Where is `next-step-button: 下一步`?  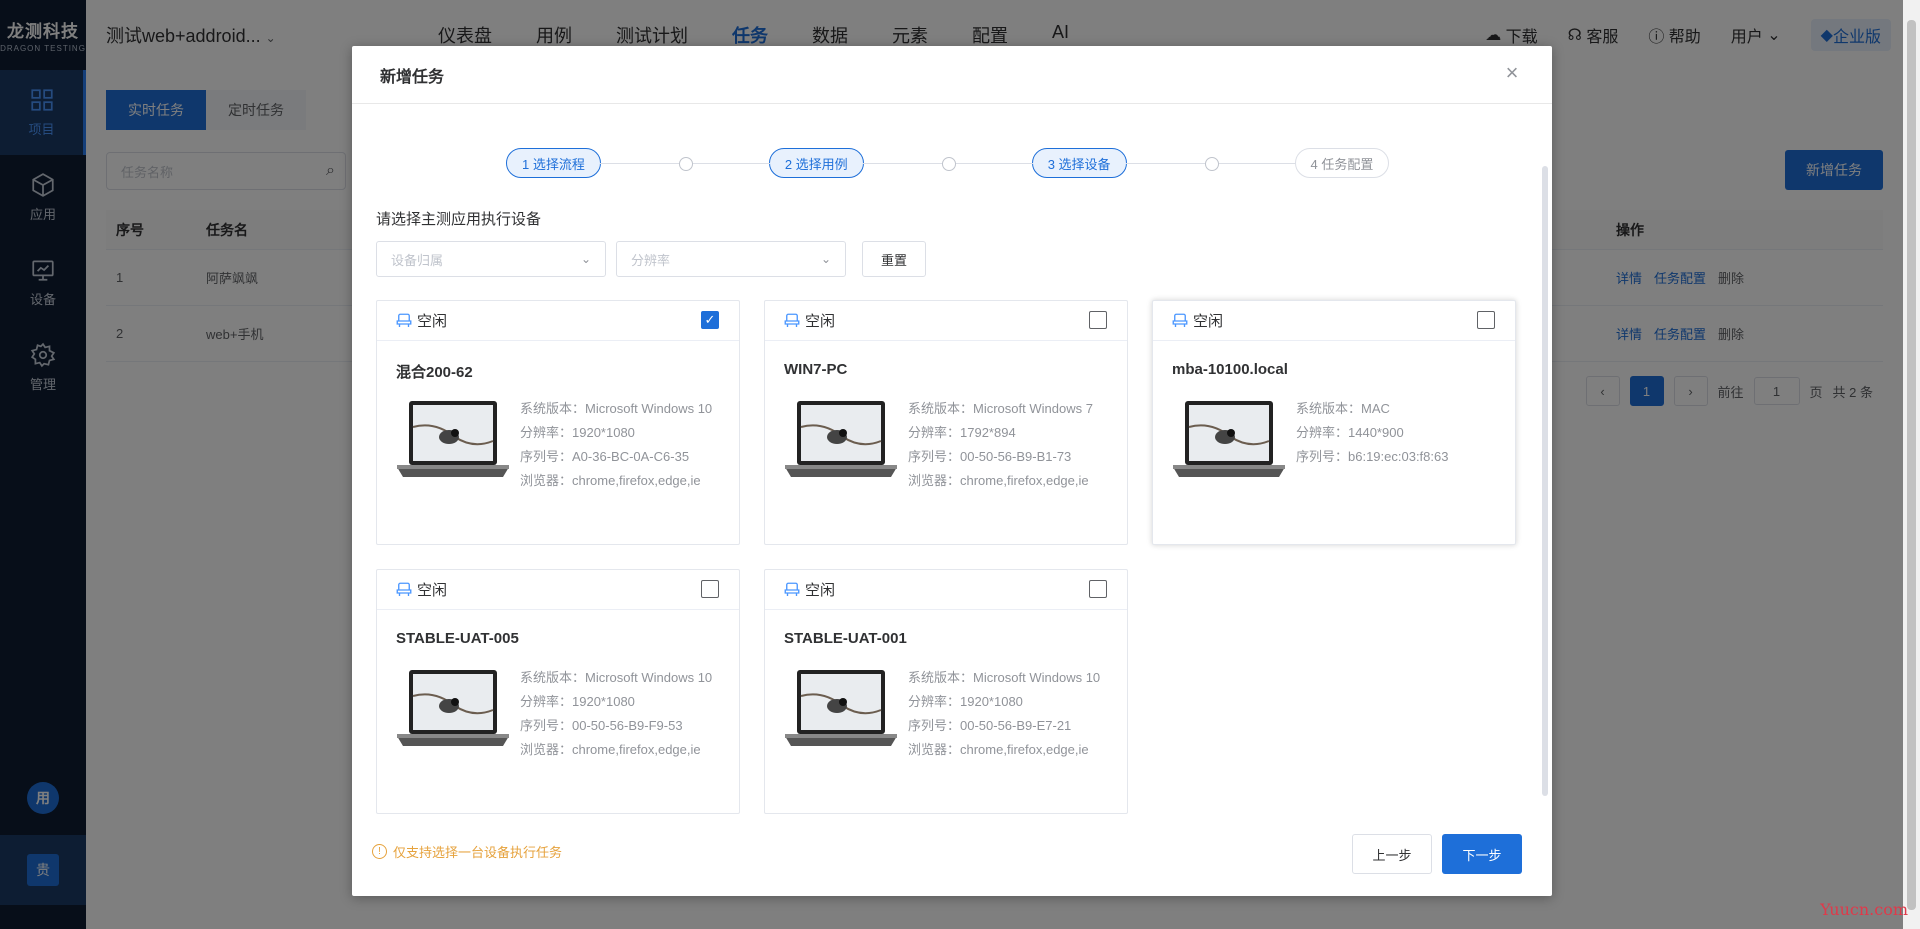 next-step-button: 下一步 is located at coordinates (1482, 854).